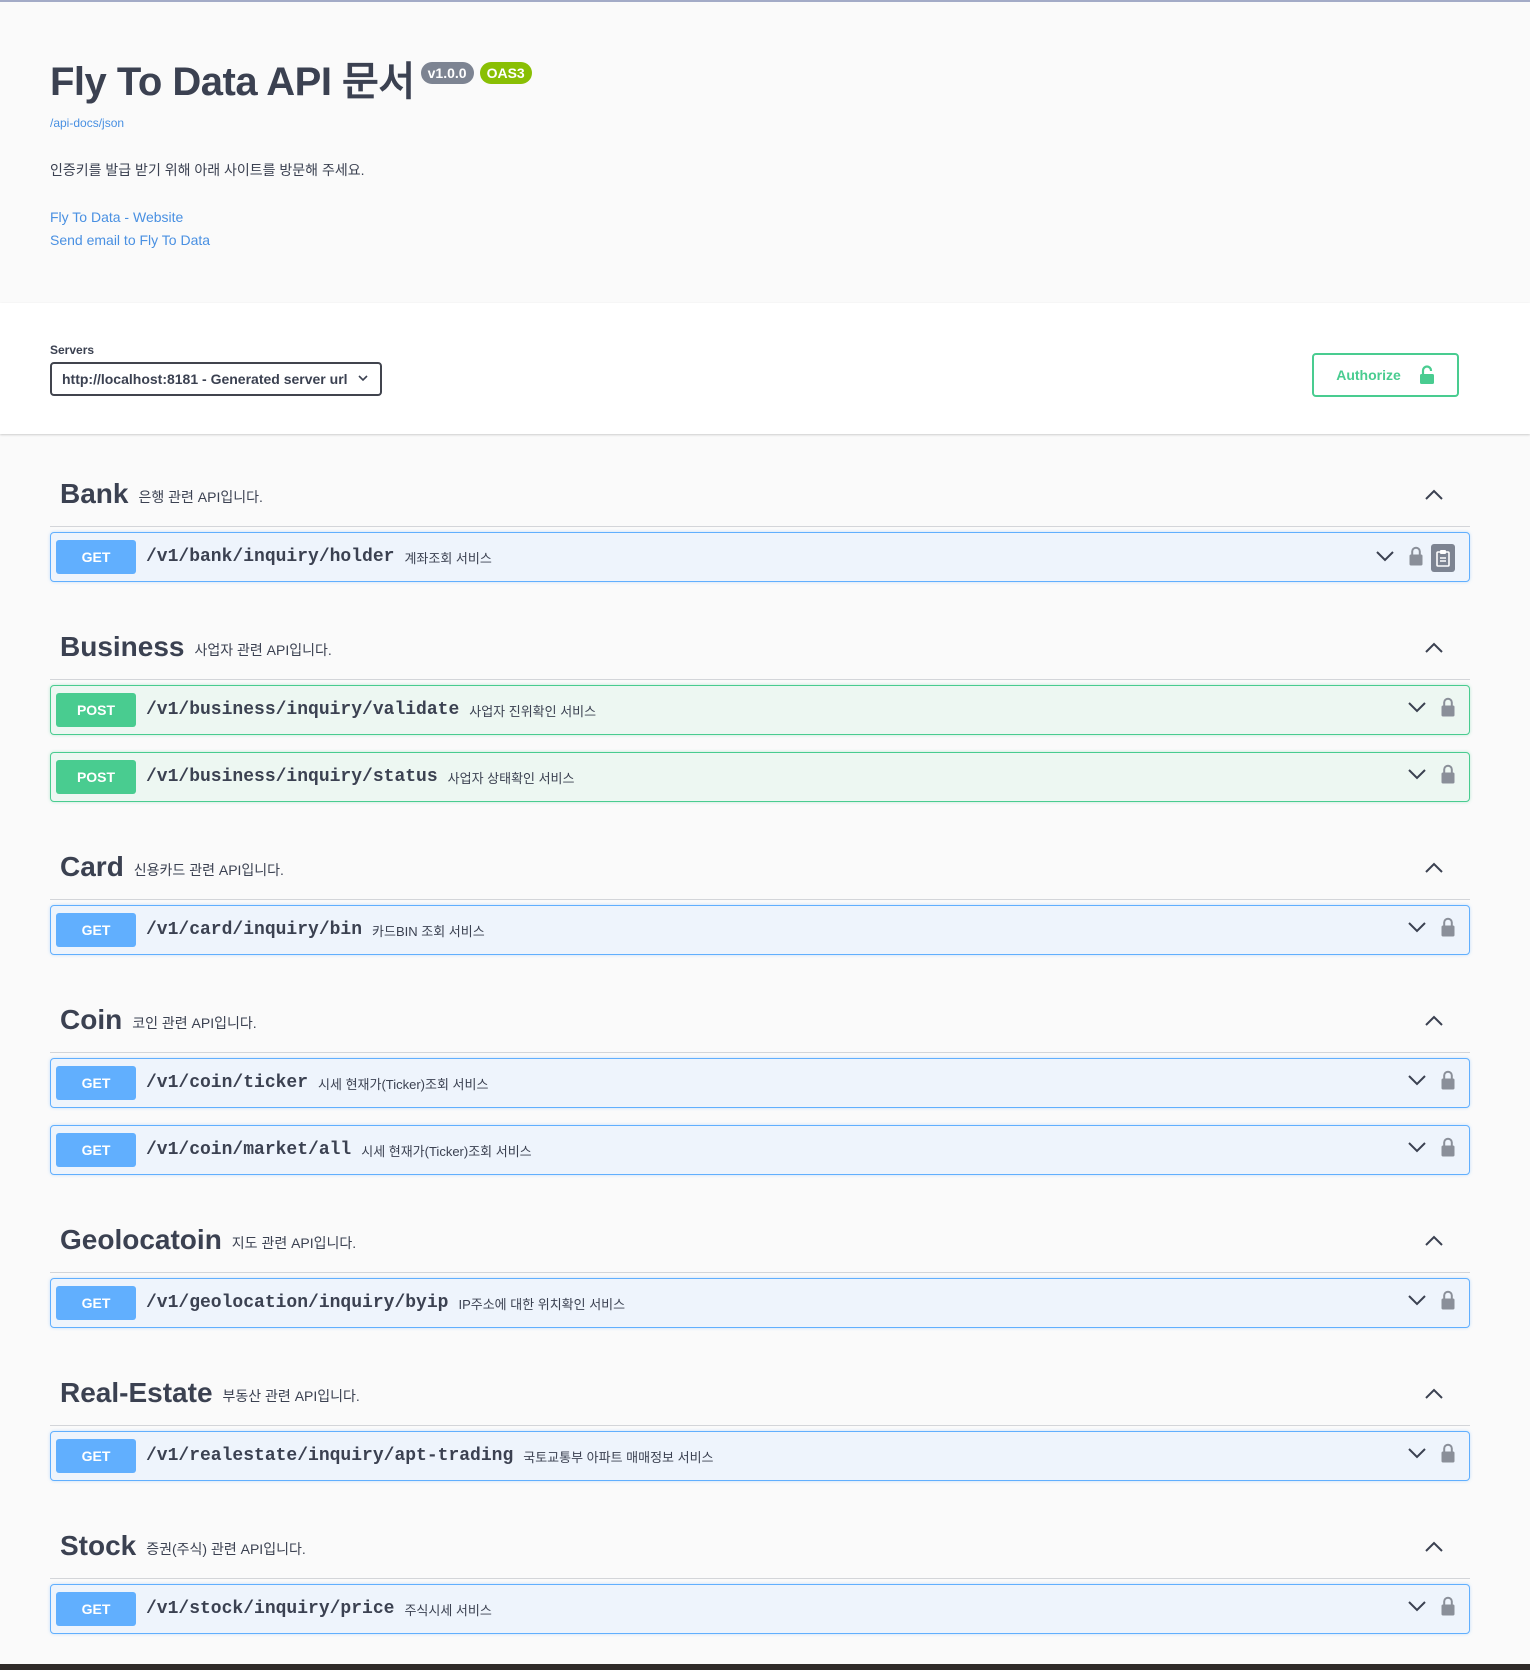 Image resolution: width=1530 pixels, height=1670 pixels. I want to click on tag-name: Bank, so click(94, 493).